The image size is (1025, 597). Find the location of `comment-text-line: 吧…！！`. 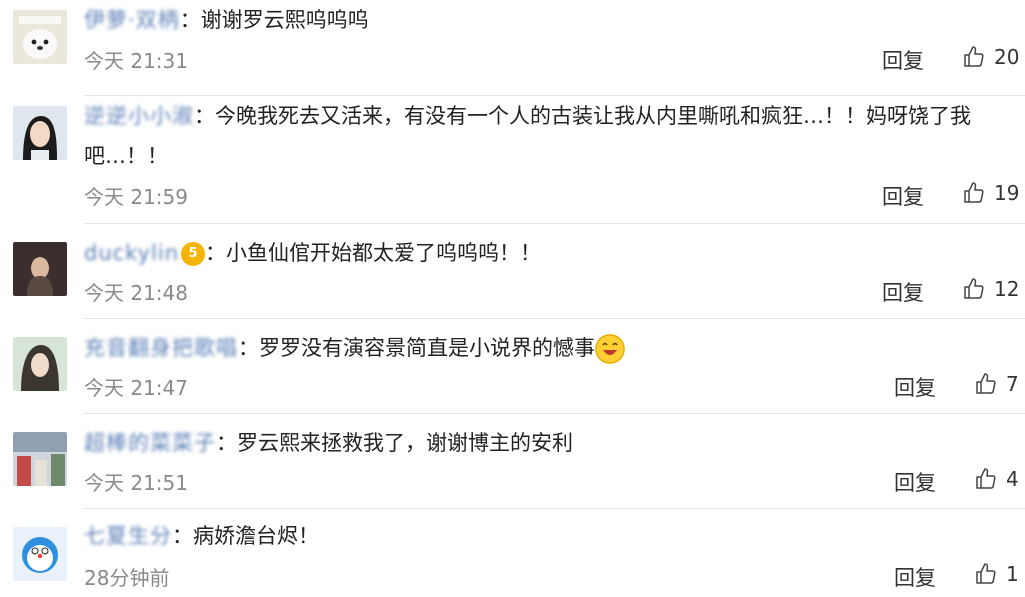

comment-text-line: 吧…！！ is located at coordinates (544, 156).